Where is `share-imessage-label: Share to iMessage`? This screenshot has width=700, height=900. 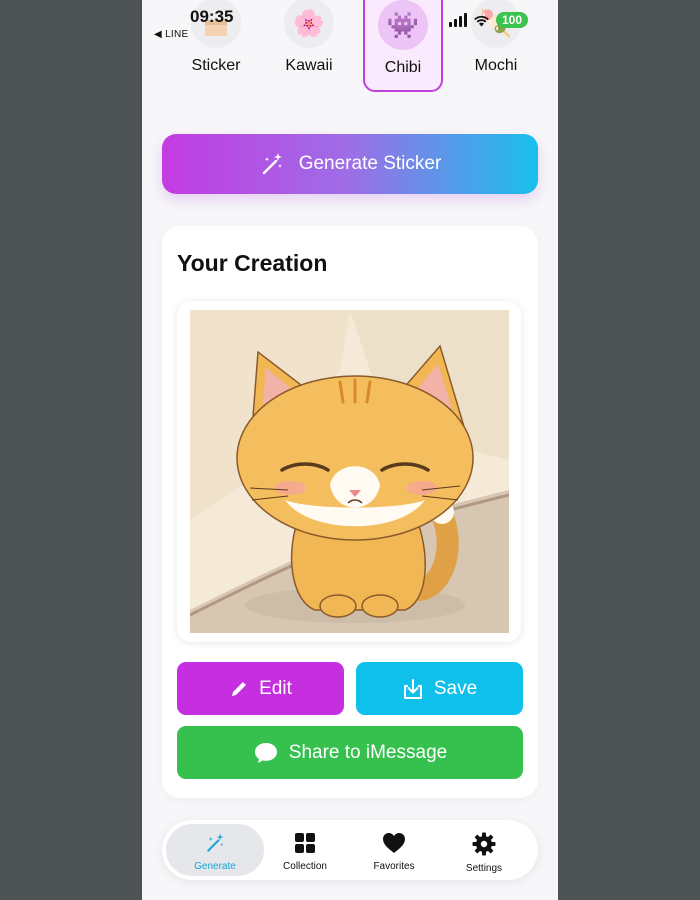
share-imessage-label: Share to iMessage is located at coordinates (368, 752).